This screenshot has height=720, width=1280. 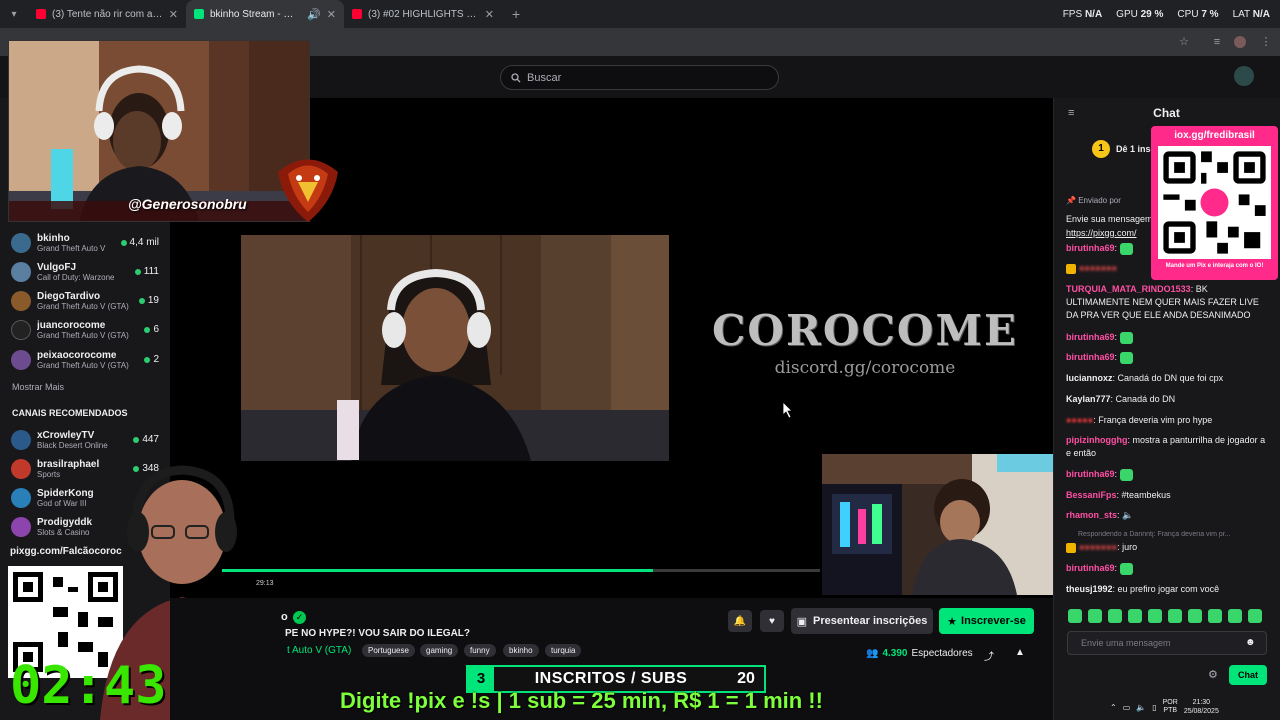 What do you see at coordinates (1113, 707) in the screenshot?
I see `tray-overflow-icon: ⌃` at bounding box center [1113, 707].